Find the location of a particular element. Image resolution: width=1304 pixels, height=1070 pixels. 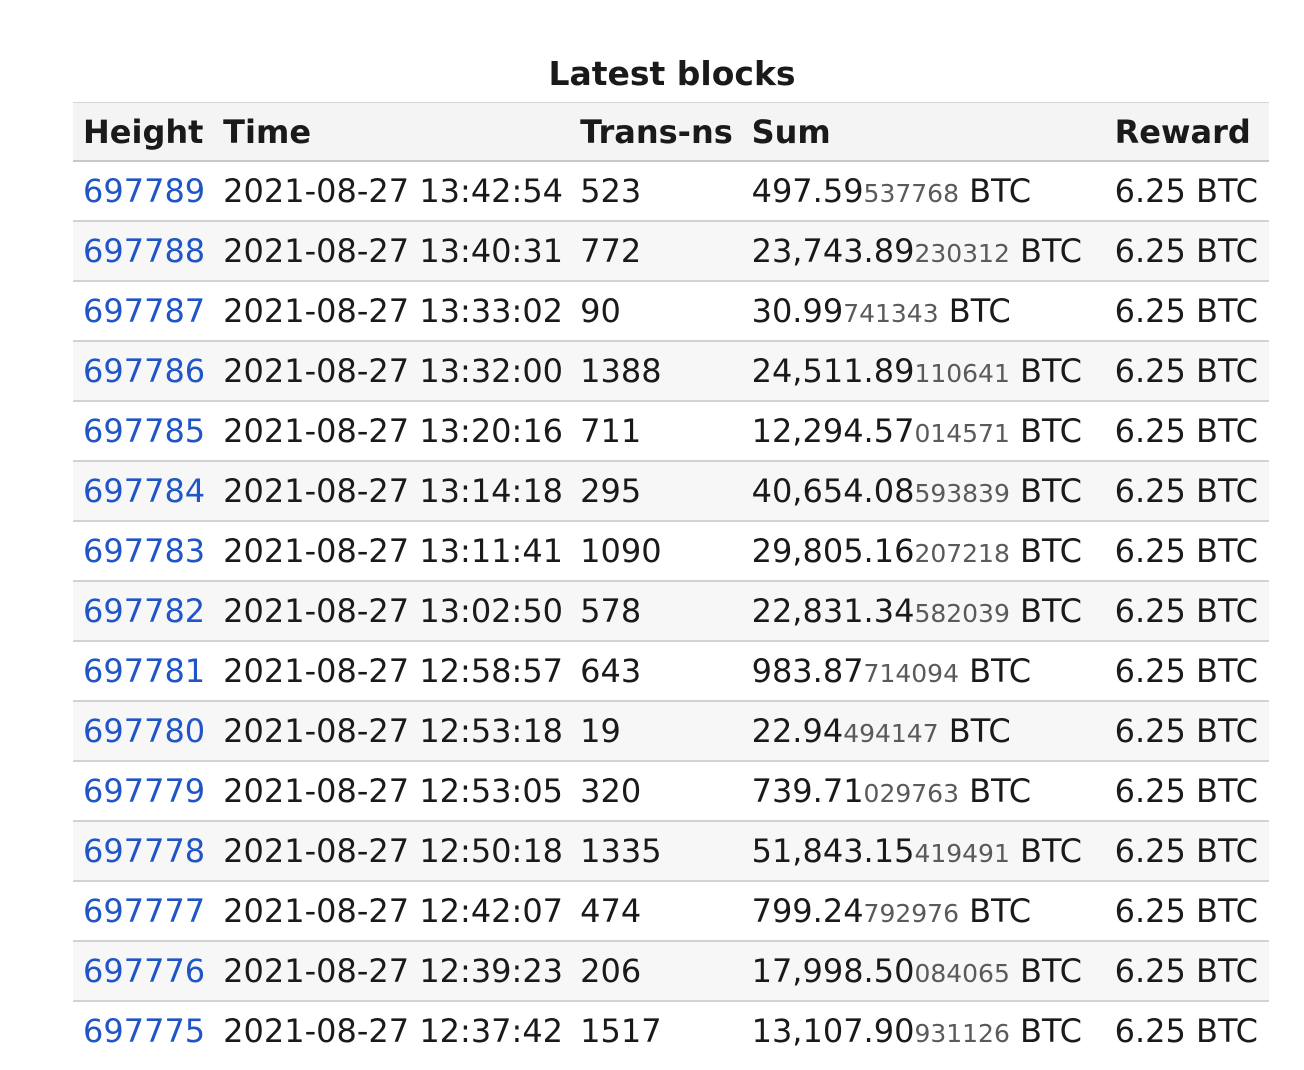

column-header-transactions: Trans-ns is located at coordinates (656, 132).